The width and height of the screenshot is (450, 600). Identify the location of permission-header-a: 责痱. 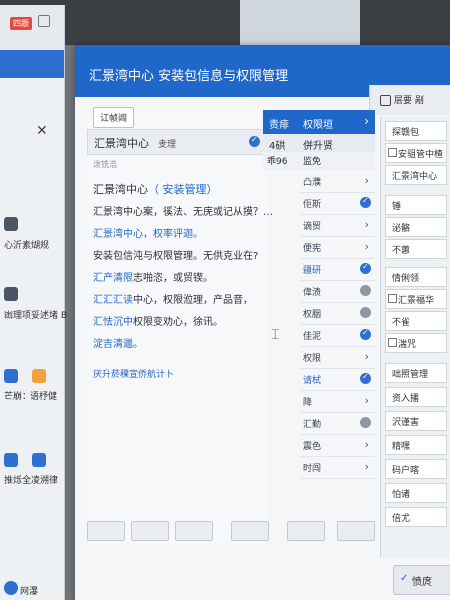
(279, 125).